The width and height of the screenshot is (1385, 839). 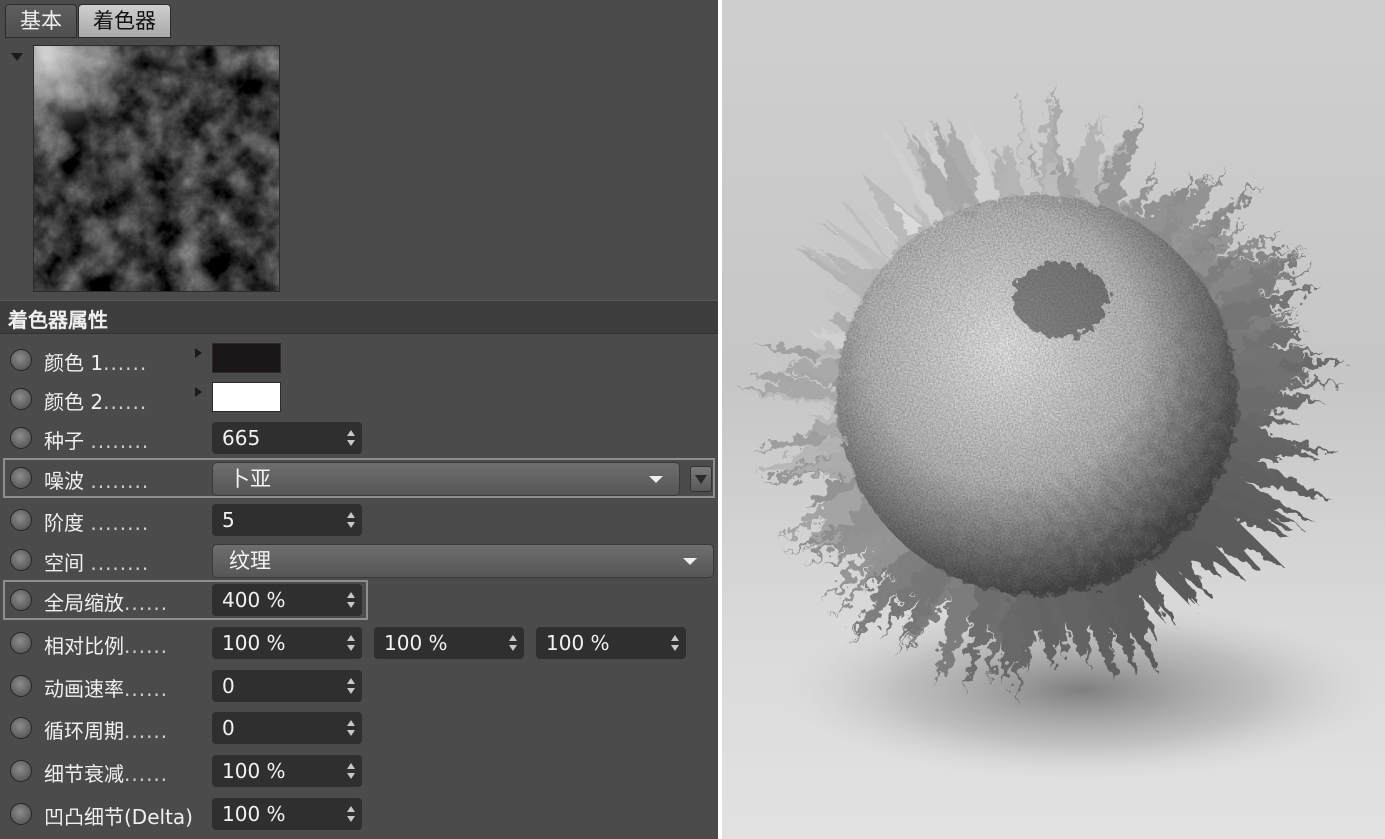 I want to click on noise-menu-button, so click(x=701, y=479).